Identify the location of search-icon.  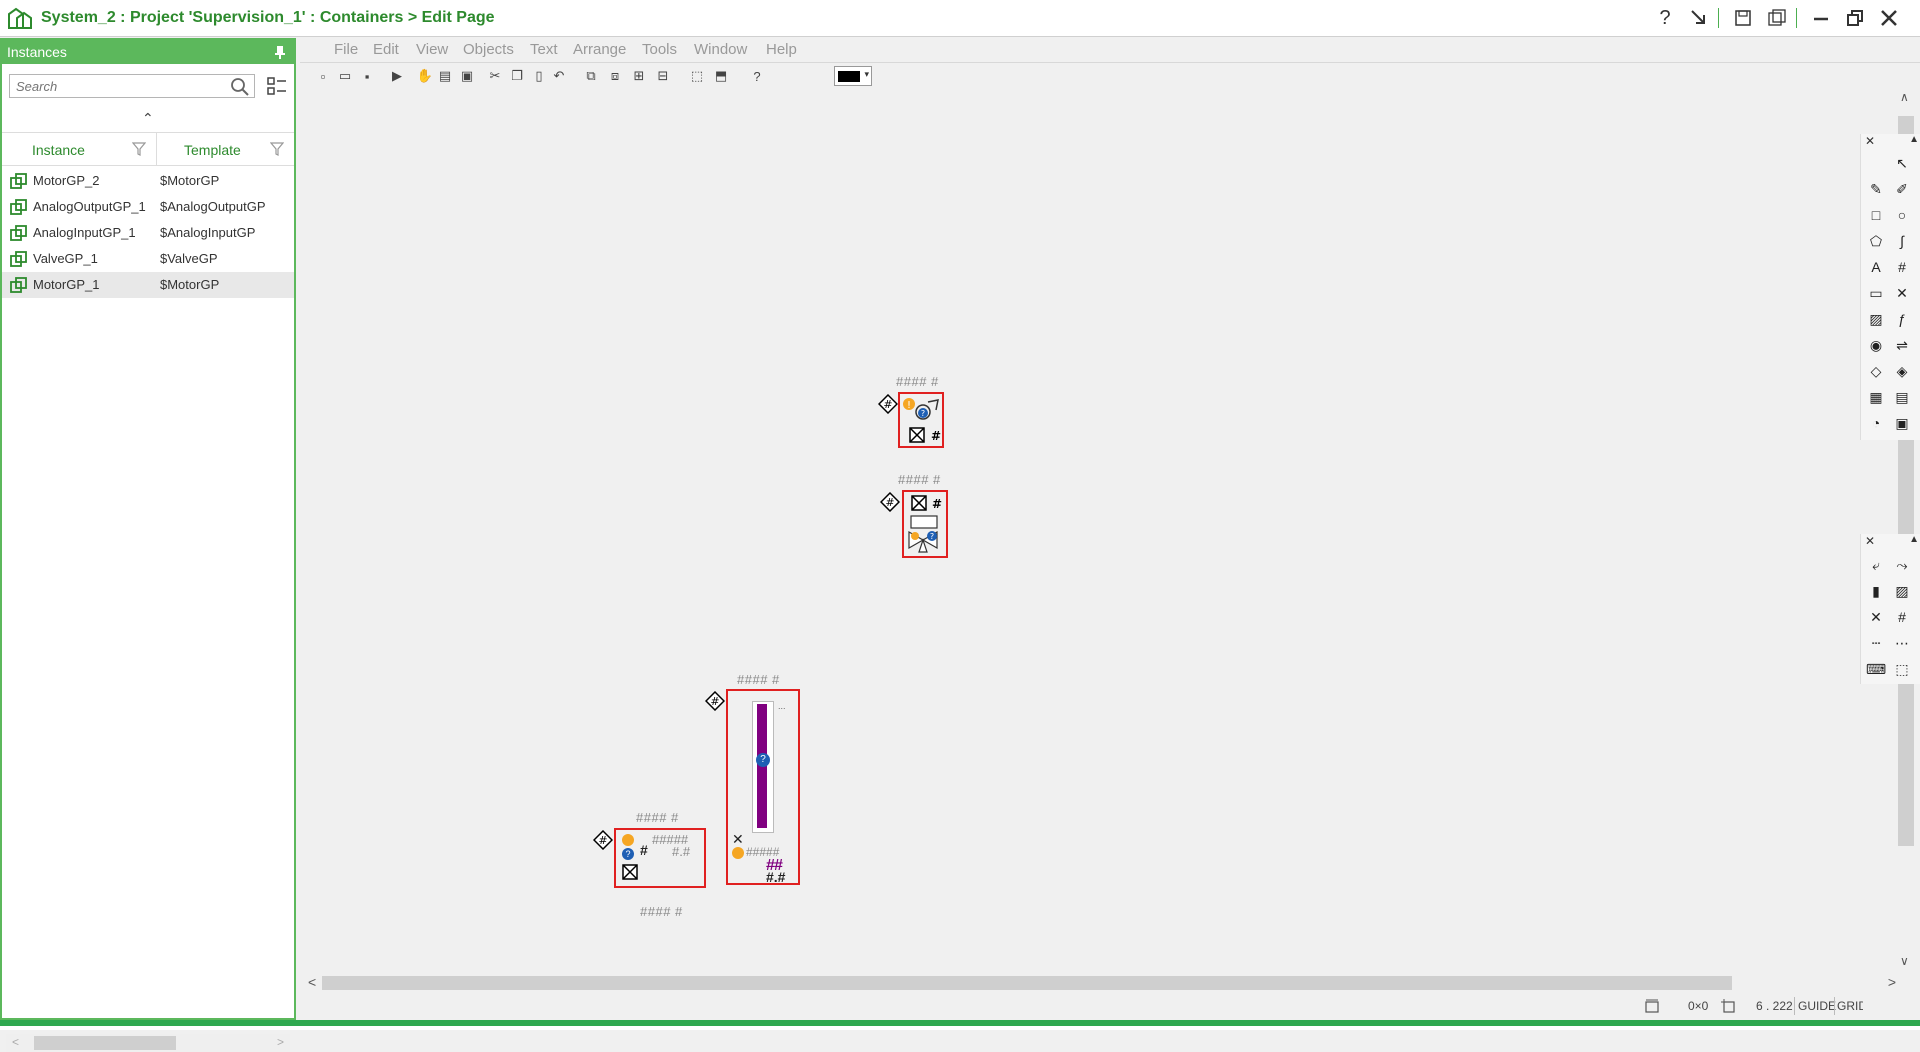
(240, 87).